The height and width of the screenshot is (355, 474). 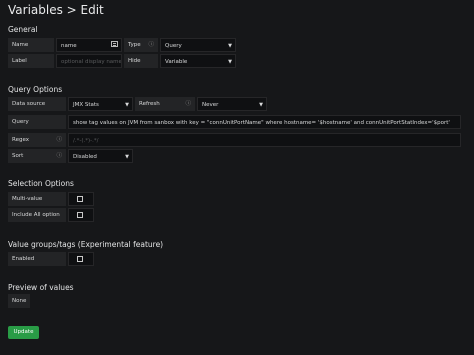 What do you see at coordinates (69, 46) in the screenshot?
I see `name-input-value: name` at bounding box center [69, 46].